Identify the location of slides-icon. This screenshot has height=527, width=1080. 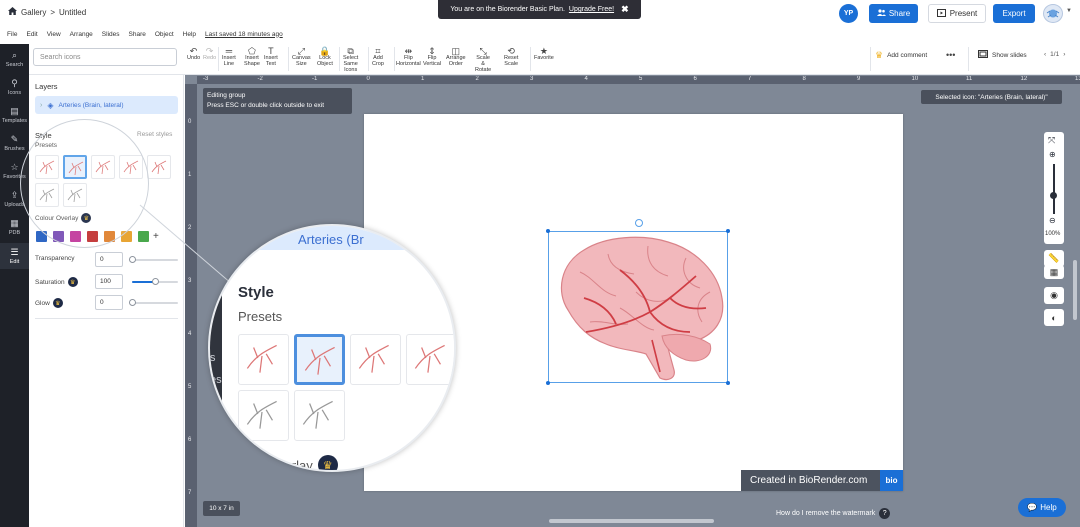
(983, 55).